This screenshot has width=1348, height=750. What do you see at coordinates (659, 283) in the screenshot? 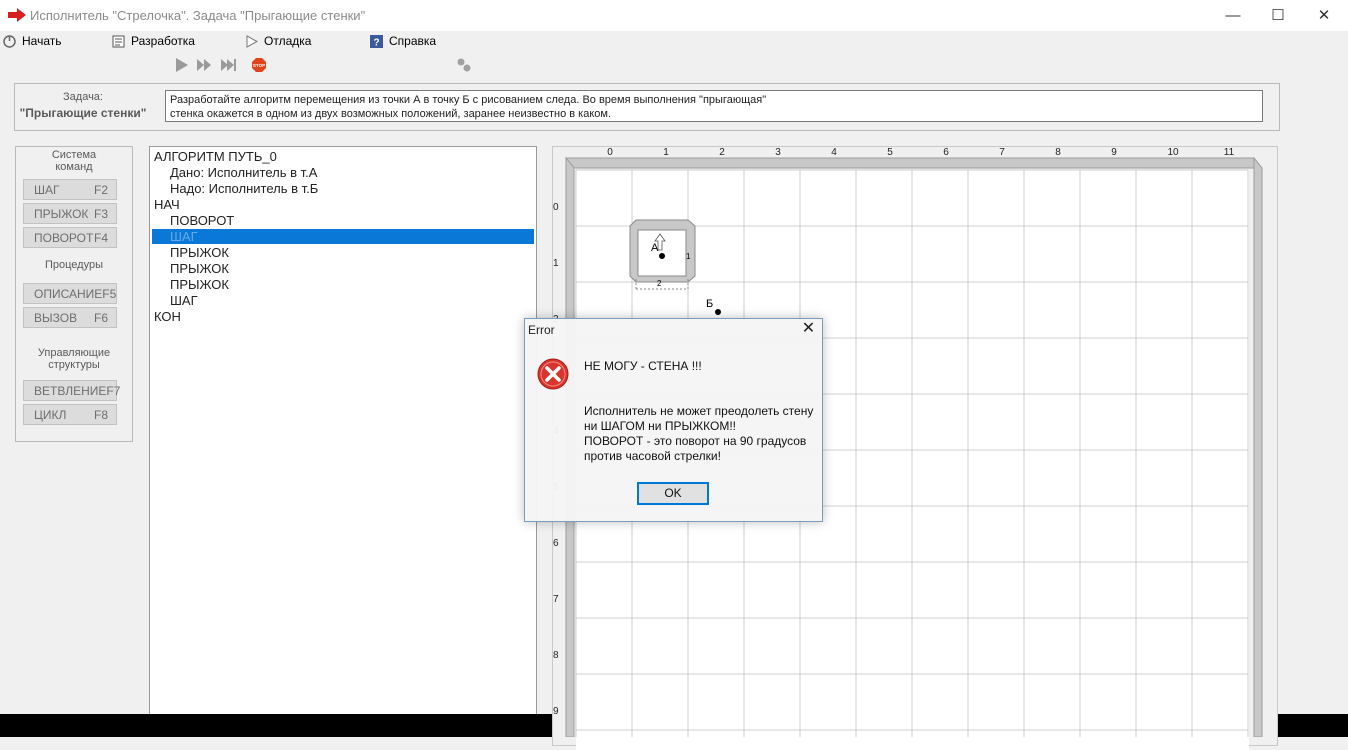
I see `wall-label: 2` at bounding box center [659, 283].